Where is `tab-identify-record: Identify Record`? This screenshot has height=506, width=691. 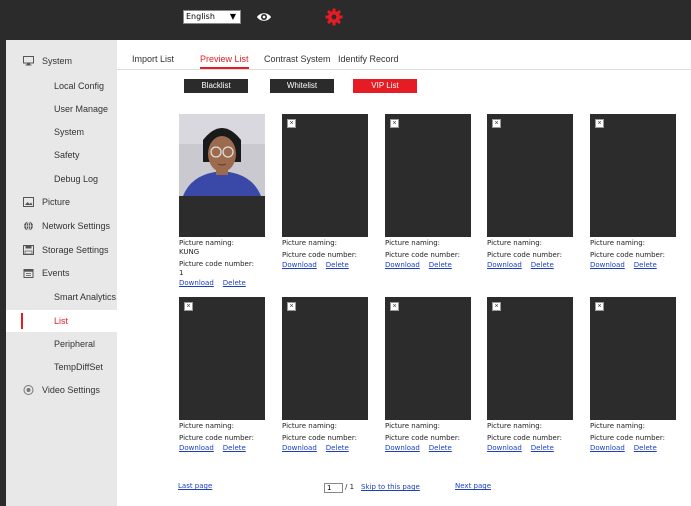
tab-identify-record: Identify Record is located at coordinates (368, 60).